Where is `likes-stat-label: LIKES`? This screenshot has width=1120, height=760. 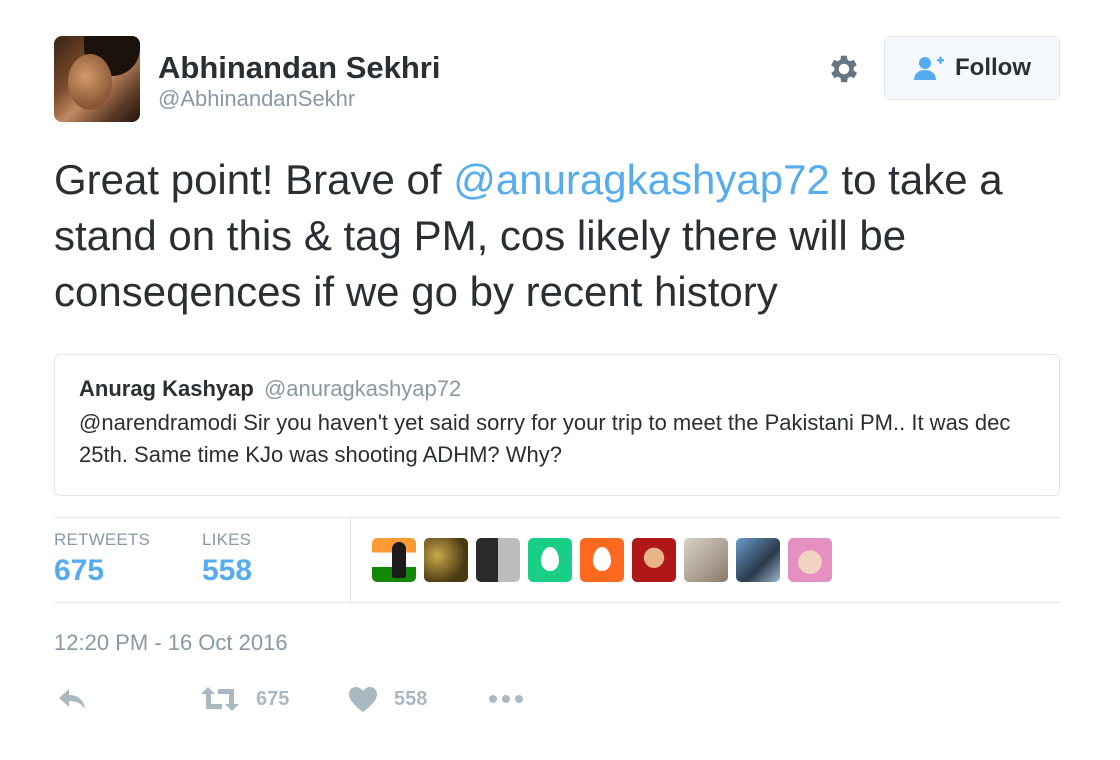 likes-stat-label: LIKES is located at coordinates (227, 539).